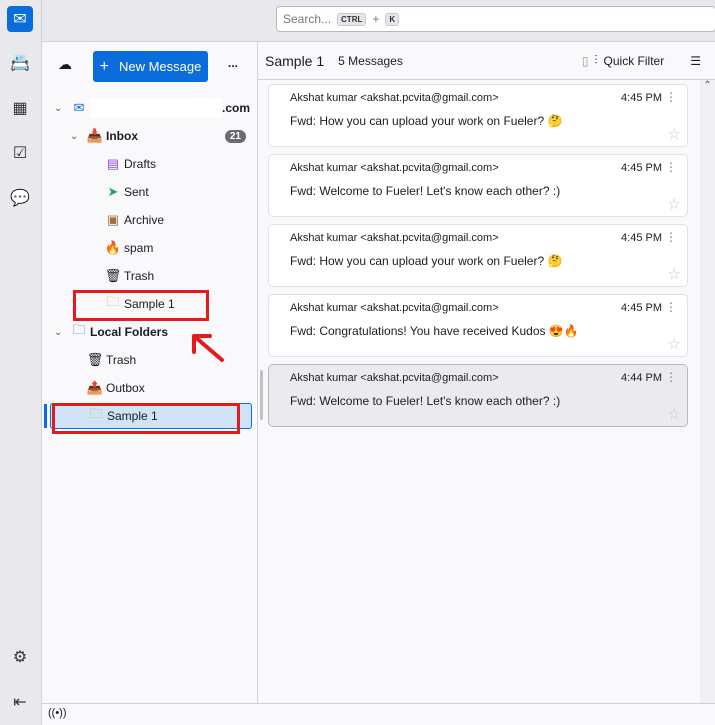  What do you see at coordinates (160, 66) in the screenshot?
I see `new-message-label: New Message` at bounding box center [160, 66].